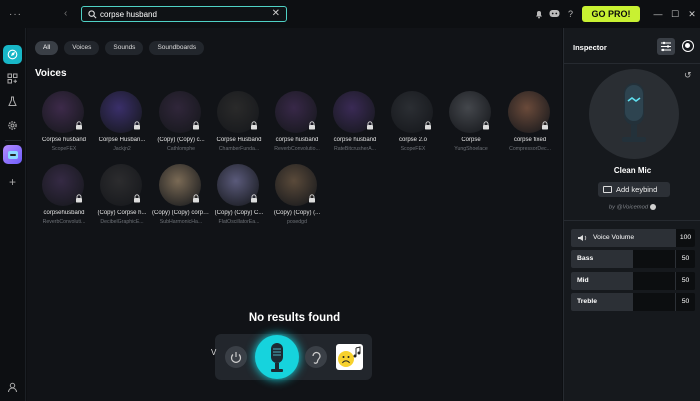 This screenshot has height=401, width=700. I want to click on voices-section-title: Voices, so click(51, 73).